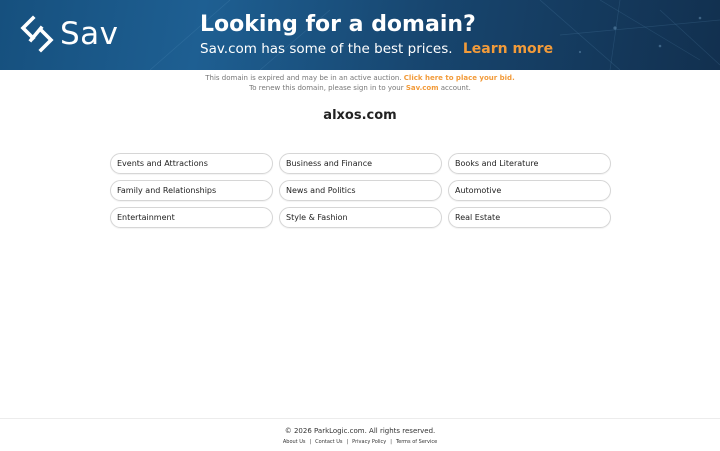 Image resolution: width=720 pixels, height=451 pixels. Describe the element at coordinates (191, 190) in the screenshot. I see `category-link: Family and Relationships` at that location.